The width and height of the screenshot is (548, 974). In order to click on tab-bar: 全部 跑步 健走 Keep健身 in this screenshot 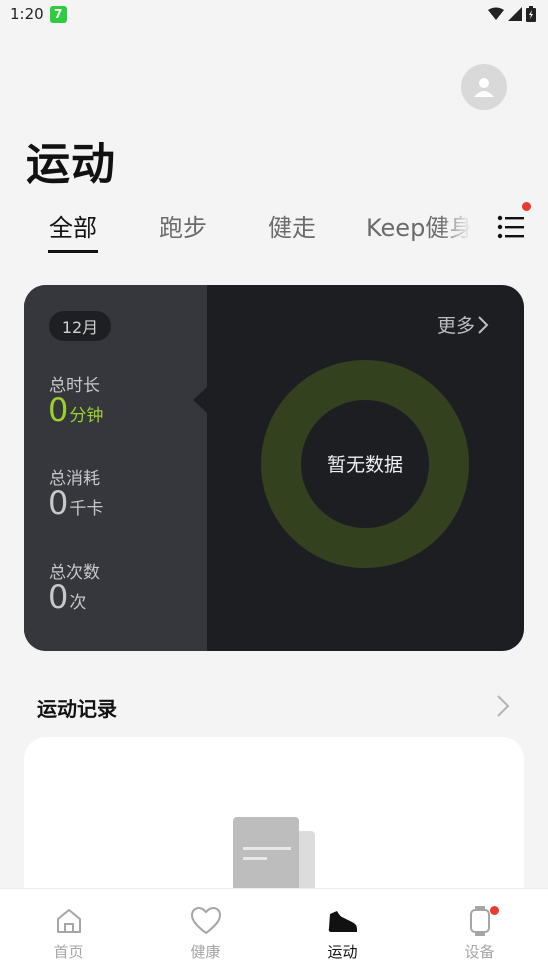, I will do `click(274, 230)`.